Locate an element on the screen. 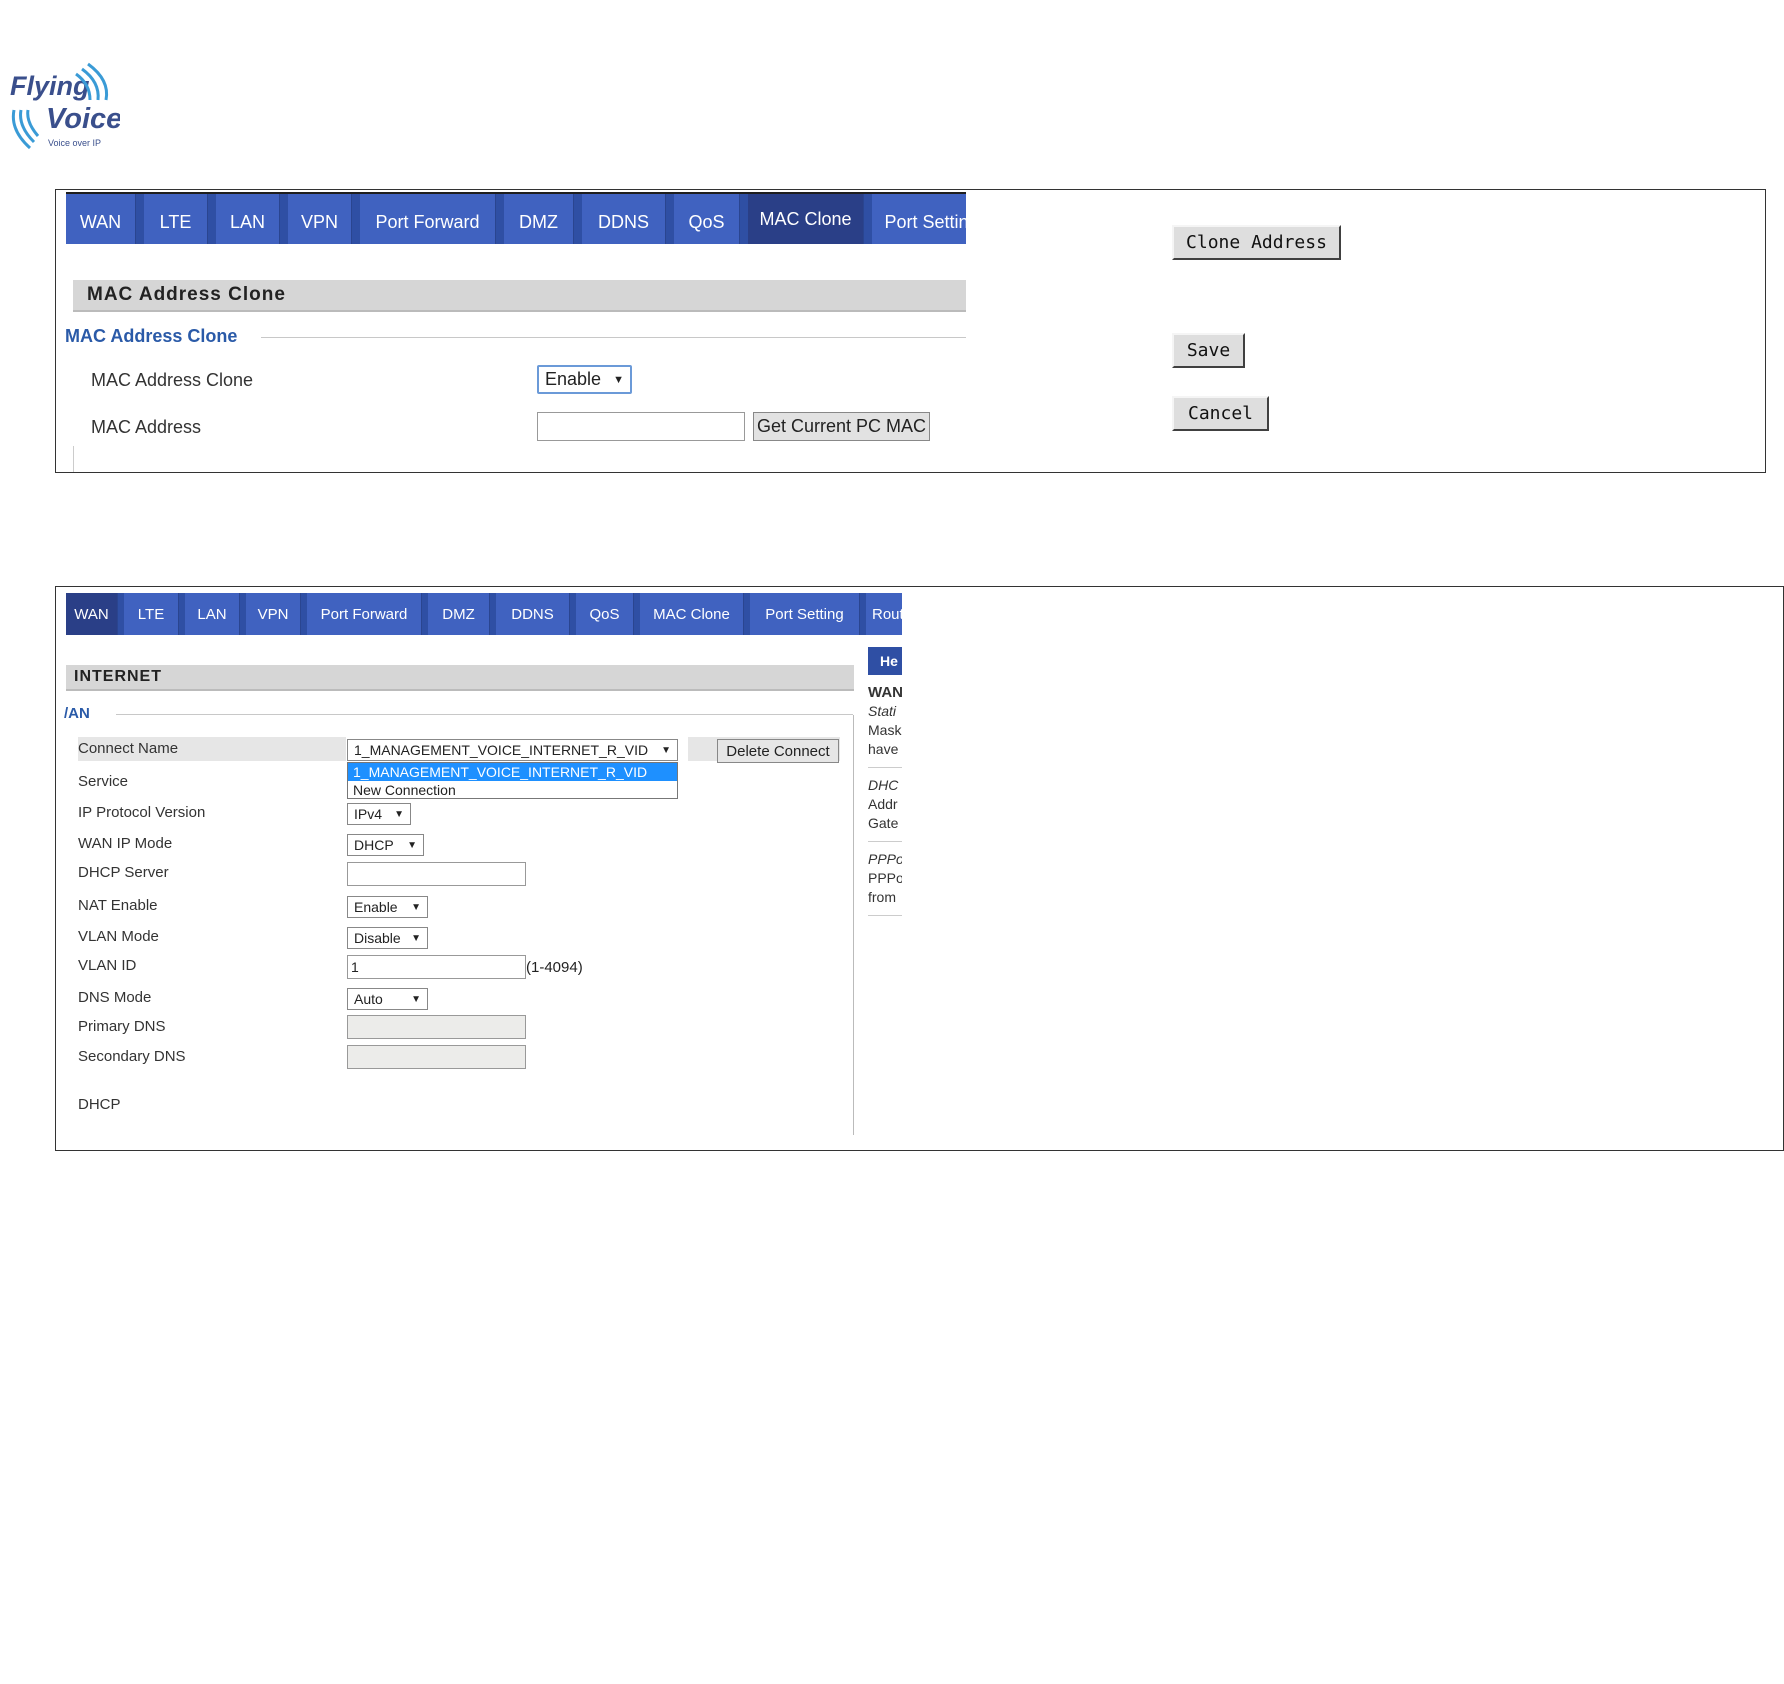  service-label: Service is located at coordinates (103, 781).